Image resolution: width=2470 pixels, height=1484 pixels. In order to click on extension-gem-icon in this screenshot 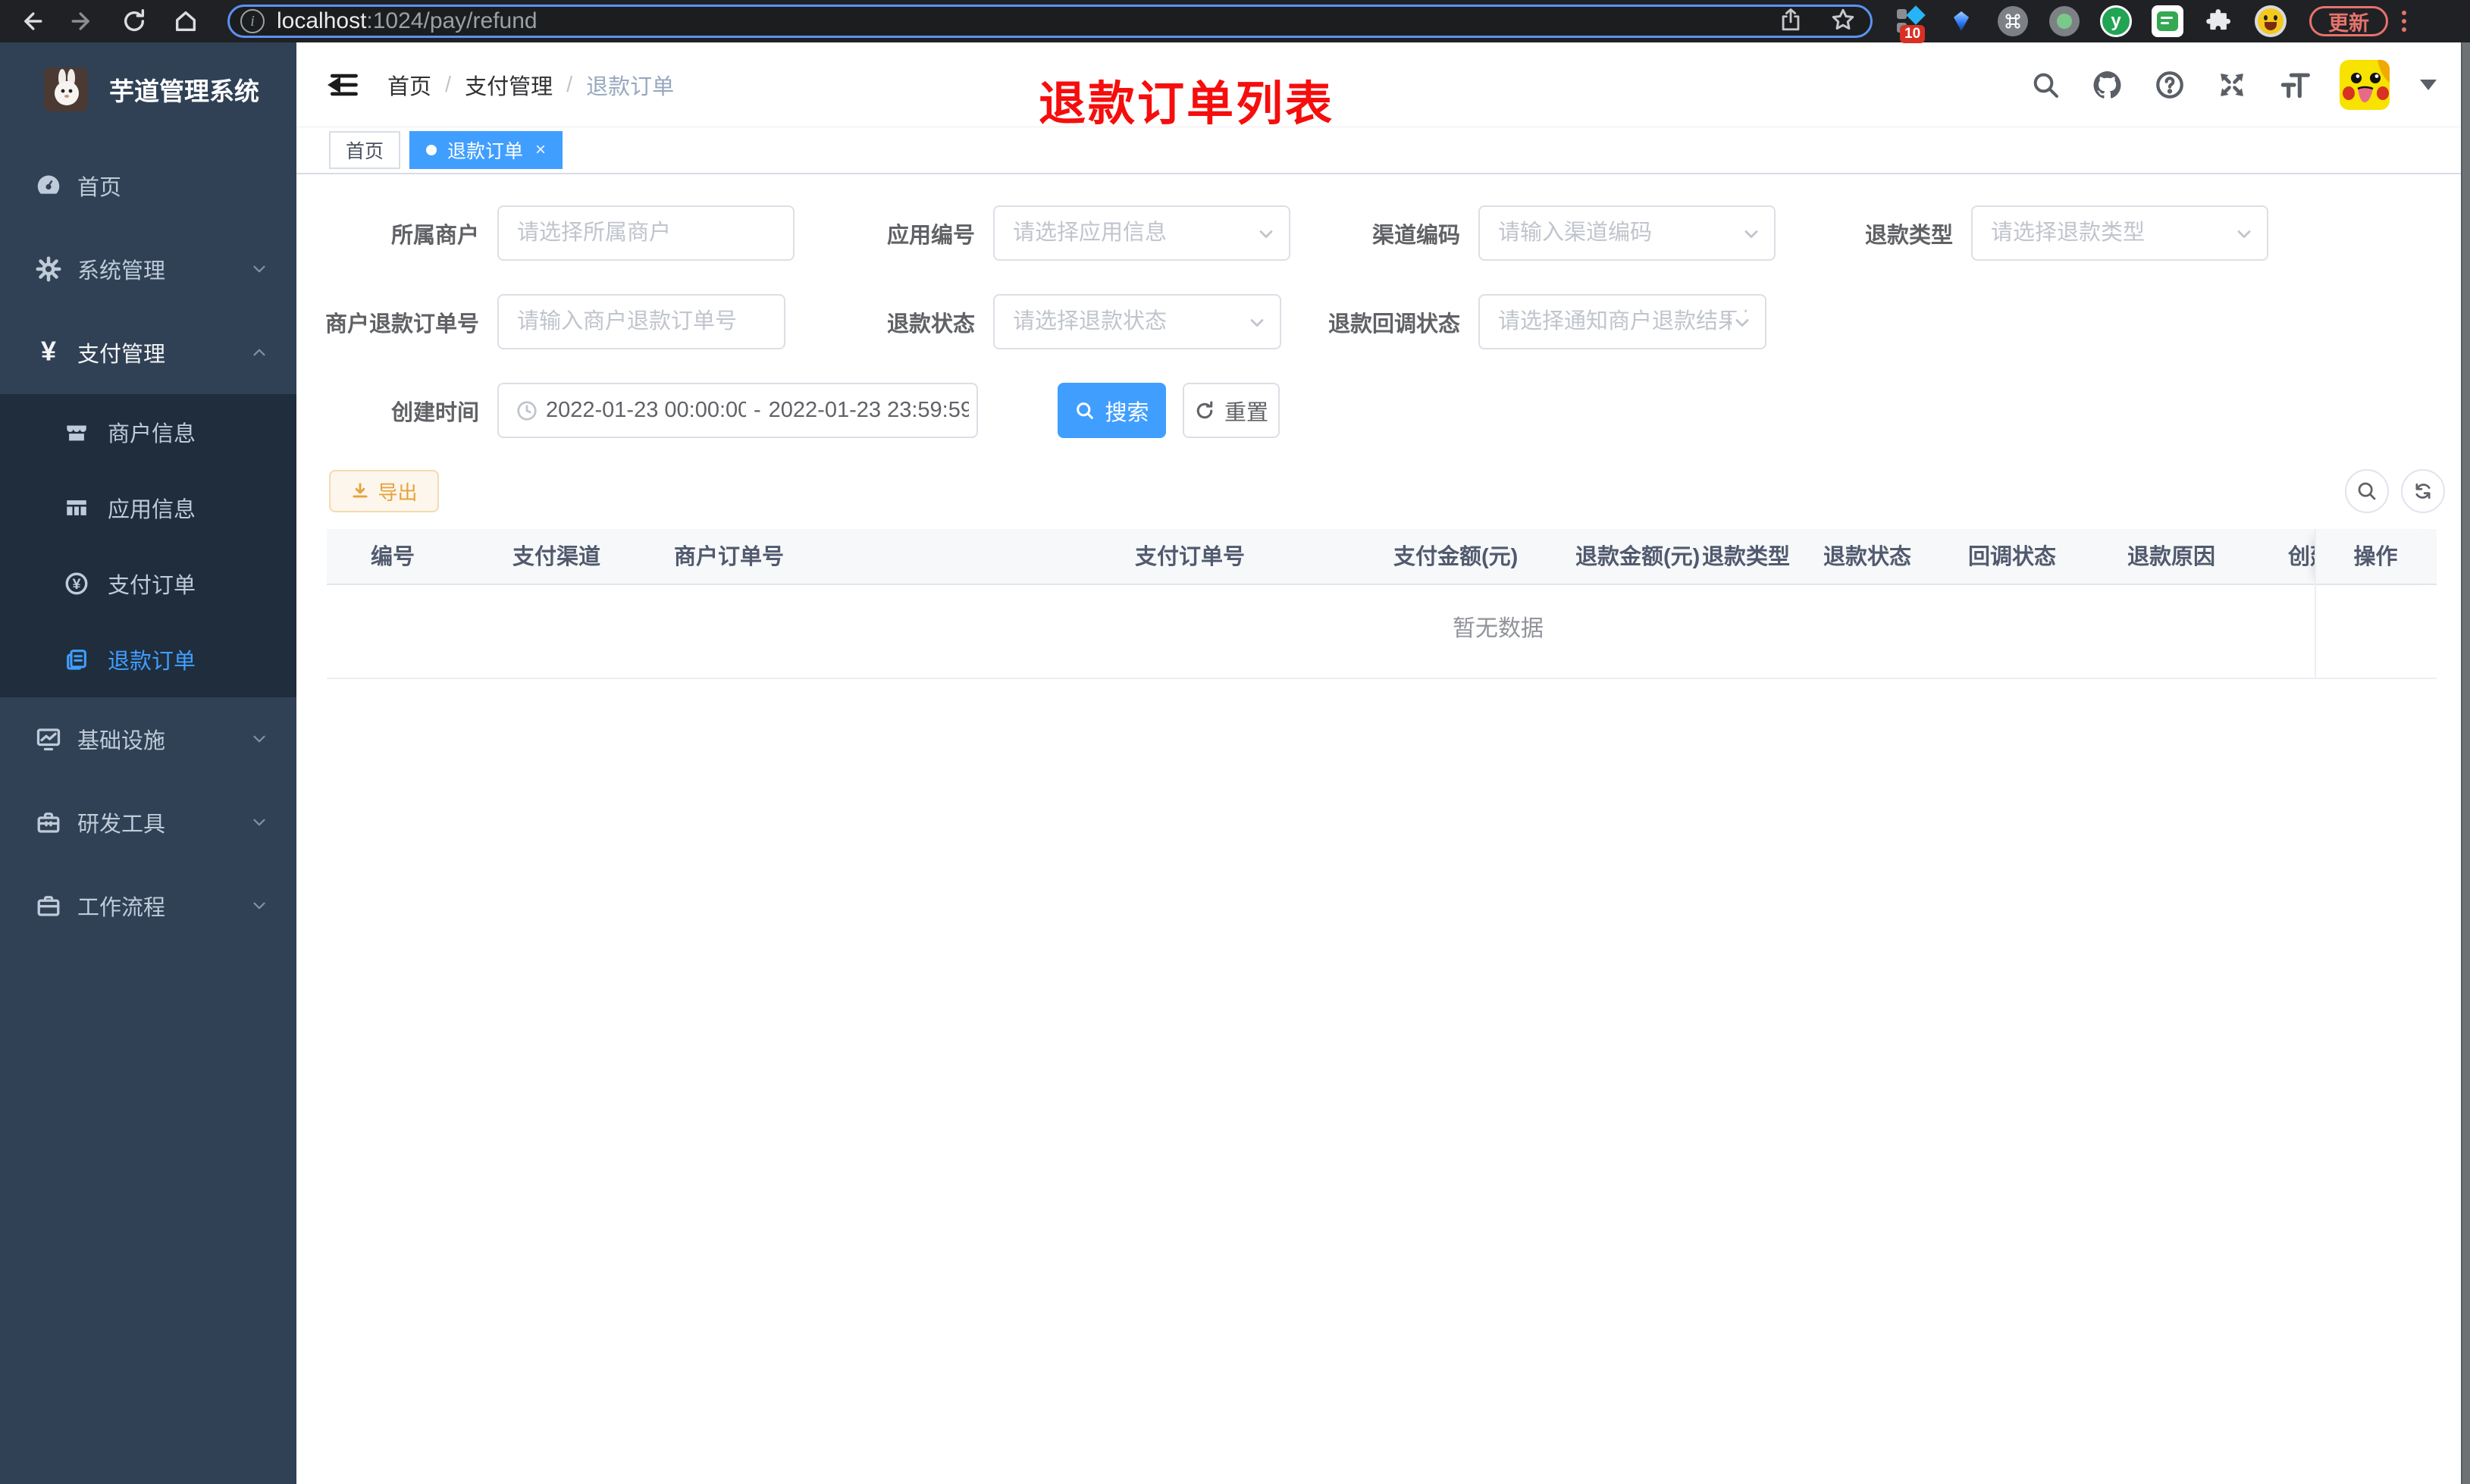, I will do `click(1961, 21)`.